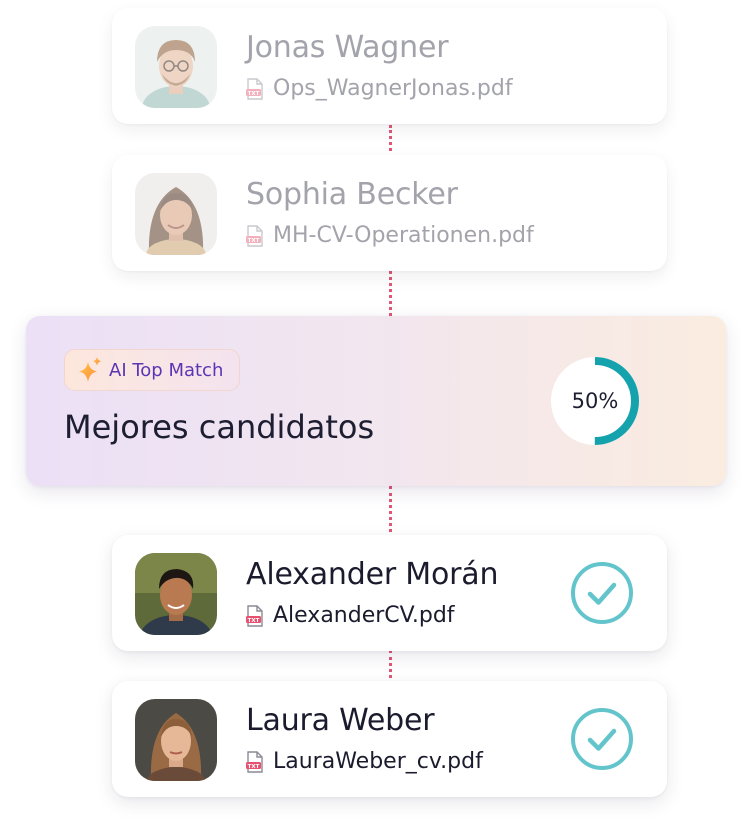  I want to click on ai-top-match-badge: AI Top Match, so click(152, 370).